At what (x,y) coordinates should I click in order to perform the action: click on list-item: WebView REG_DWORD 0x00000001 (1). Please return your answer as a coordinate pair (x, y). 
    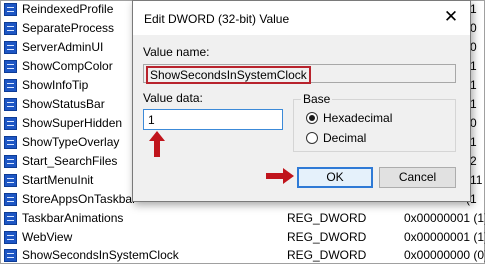
    Looking at the image, I should click on (242, 237).